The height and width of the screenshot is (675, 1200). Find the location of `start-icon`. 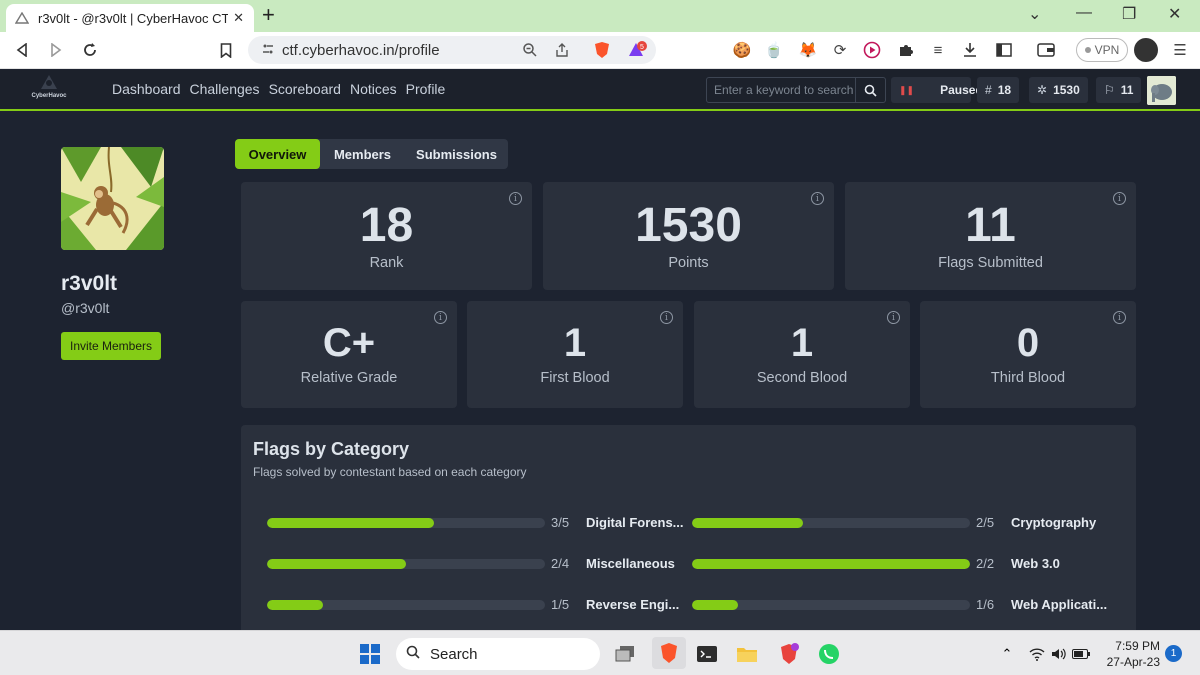

start-icon is located at coordinates (370, 654).